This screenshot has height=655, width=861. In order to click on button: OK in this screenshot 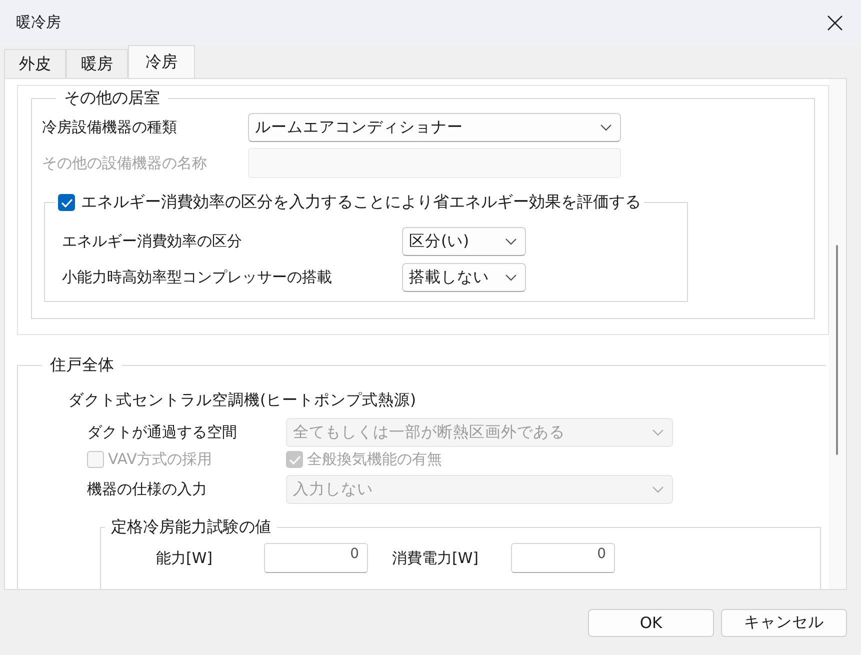, I will do `click(651, 622)`.